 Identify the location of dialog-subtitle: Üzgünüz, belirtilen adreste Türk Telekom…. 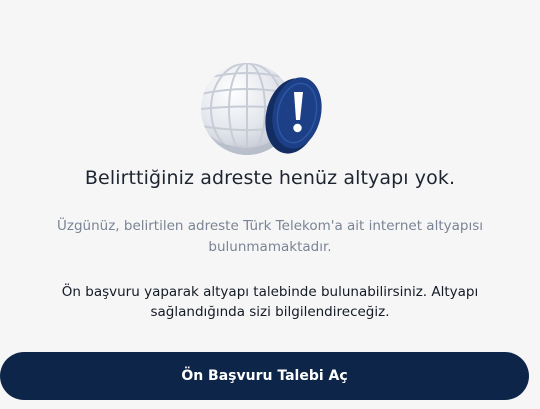
(270, 236).